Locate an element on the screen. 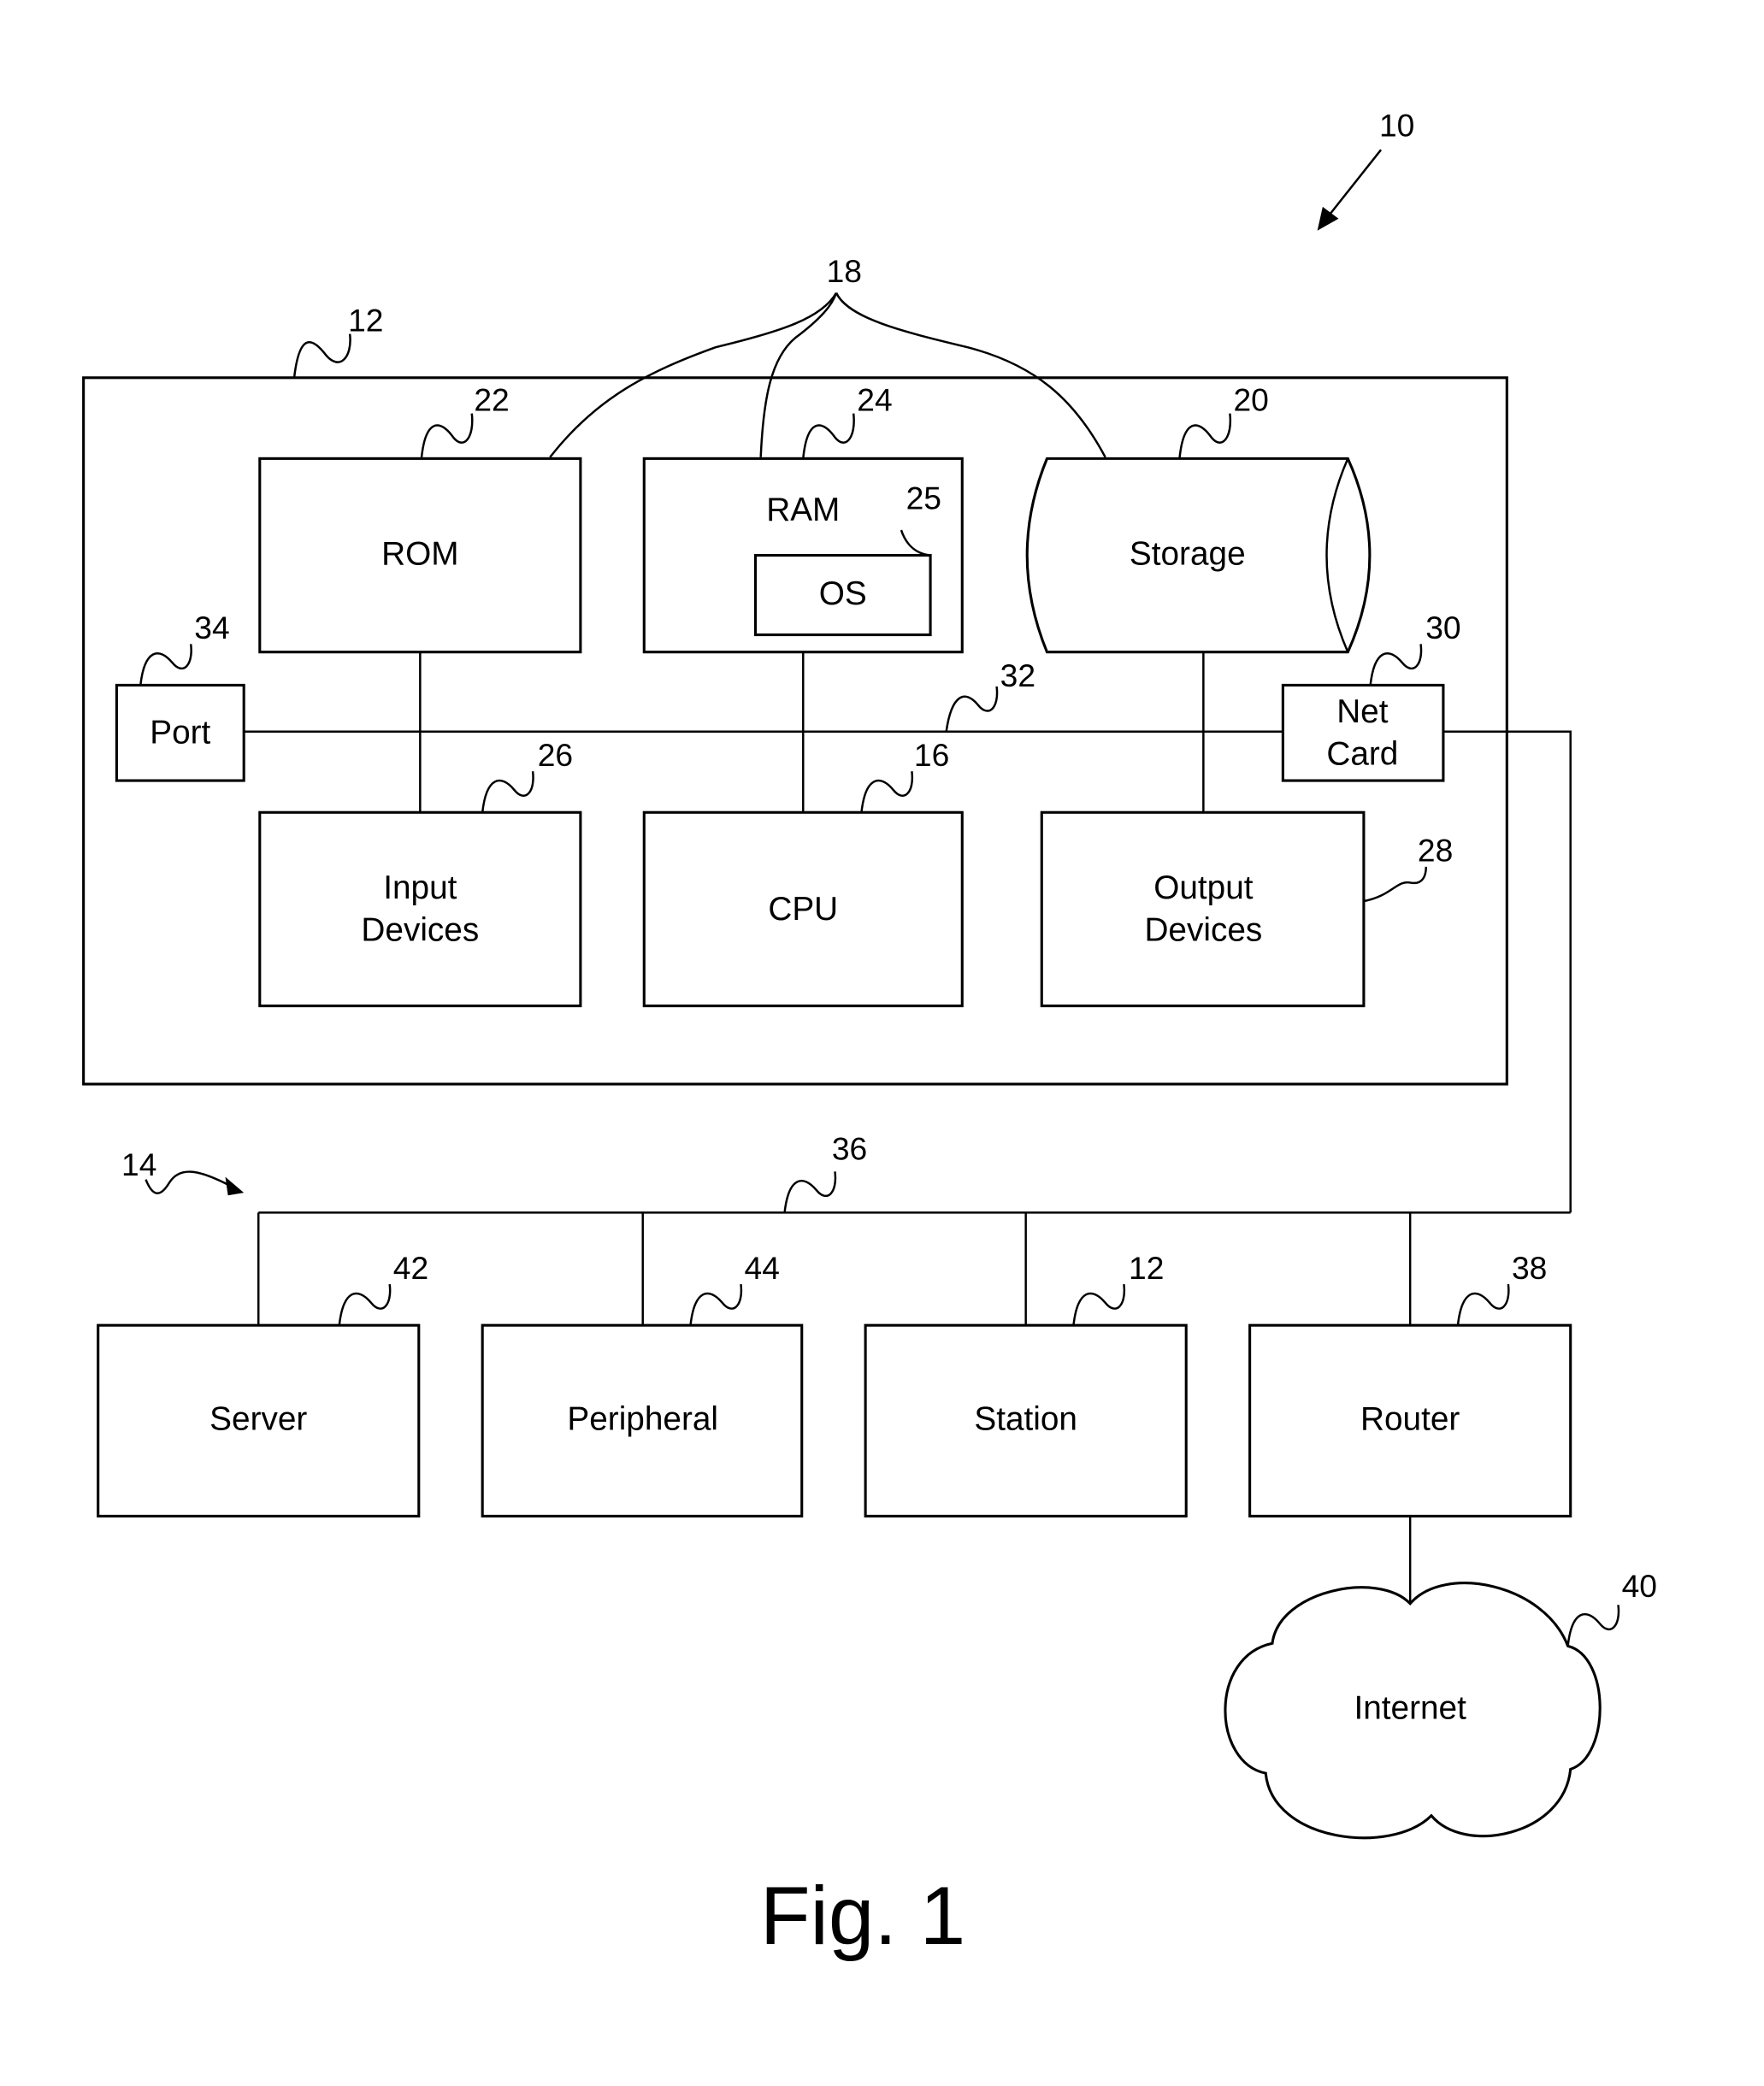  storage-label: Storage is located at coordinates (1188, 553).